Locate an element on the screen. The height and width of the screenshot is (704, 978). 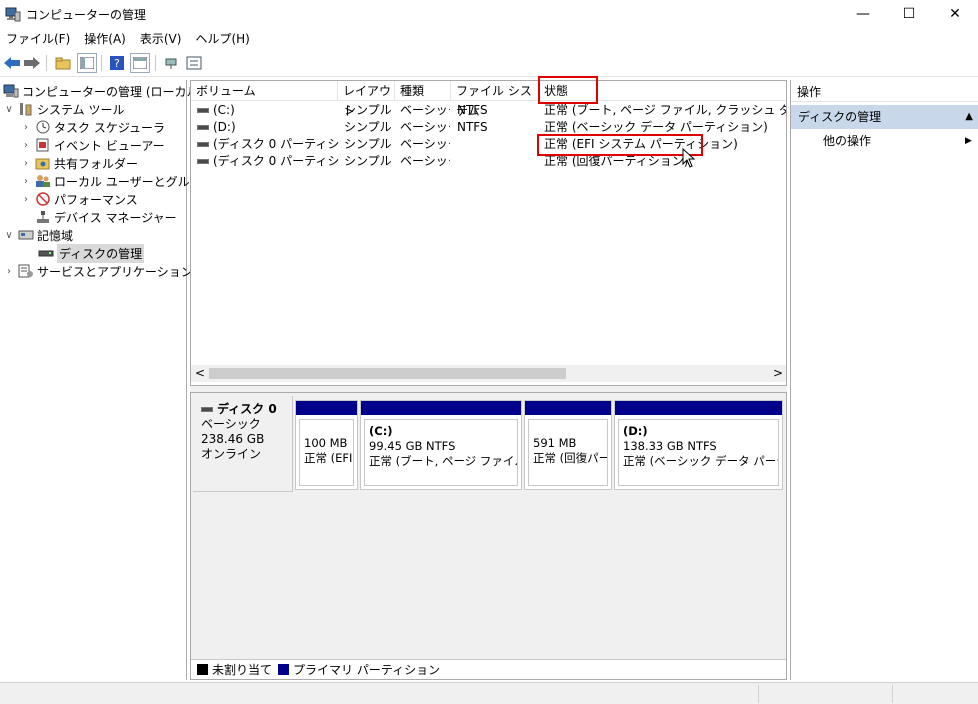
shared-folder-icon is located at coordinates (43, 163).